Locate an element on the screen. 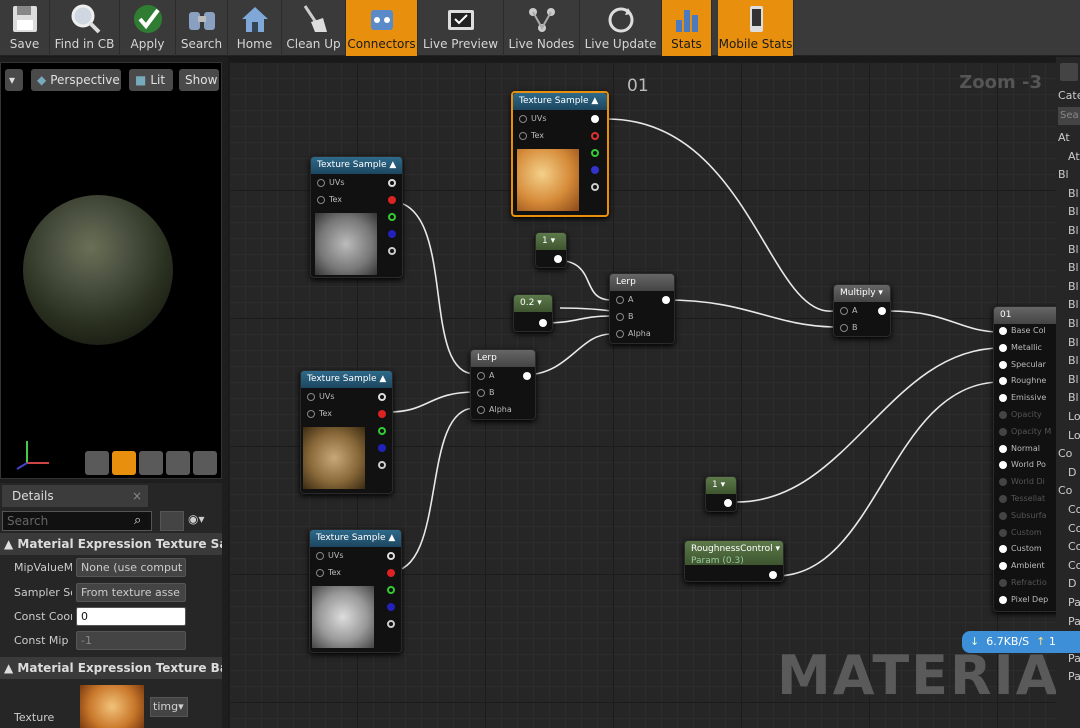 Image resolution: width=1080 pixels, height=728 pixels. apply-button: Apply is located at coordinates (148, 28).